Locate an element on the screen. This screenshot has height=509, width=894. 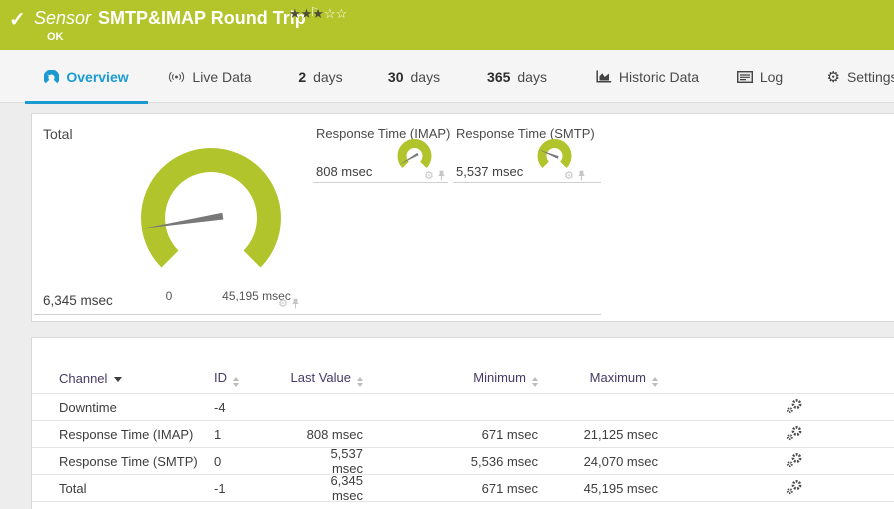
star-empty-icons: ☆☆ is located at coordinates (335, 13).